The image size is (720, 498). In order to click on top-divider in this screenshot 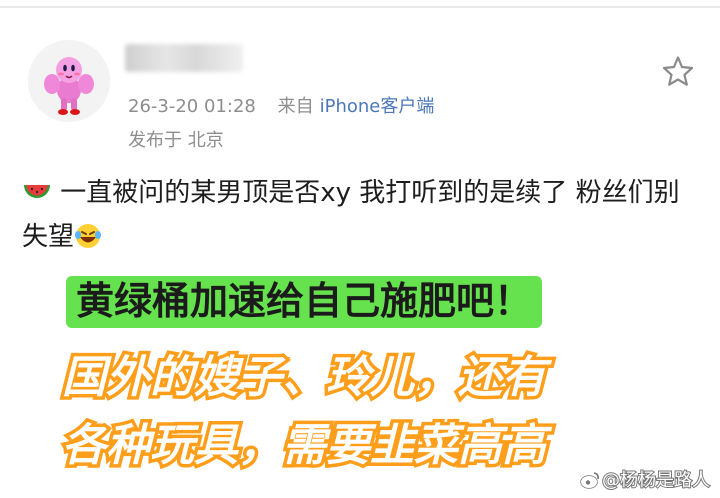, I will do `click(360, 7)`.